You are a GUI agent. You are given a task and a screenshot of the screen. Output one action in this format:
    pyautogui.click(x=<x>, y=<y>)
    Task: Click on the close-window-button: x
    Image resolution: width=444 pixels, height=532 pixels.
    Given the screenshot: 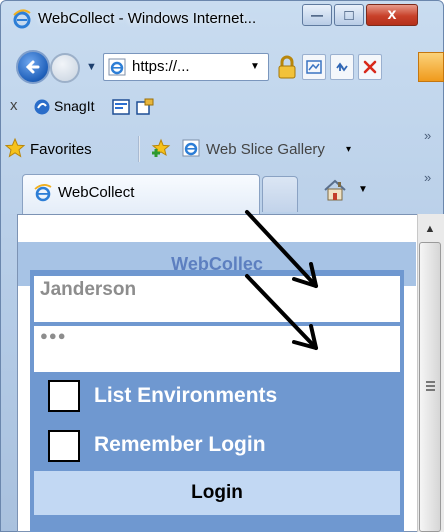 What is the action you would take?
    pyautogui.click(x=392, y=15)
    